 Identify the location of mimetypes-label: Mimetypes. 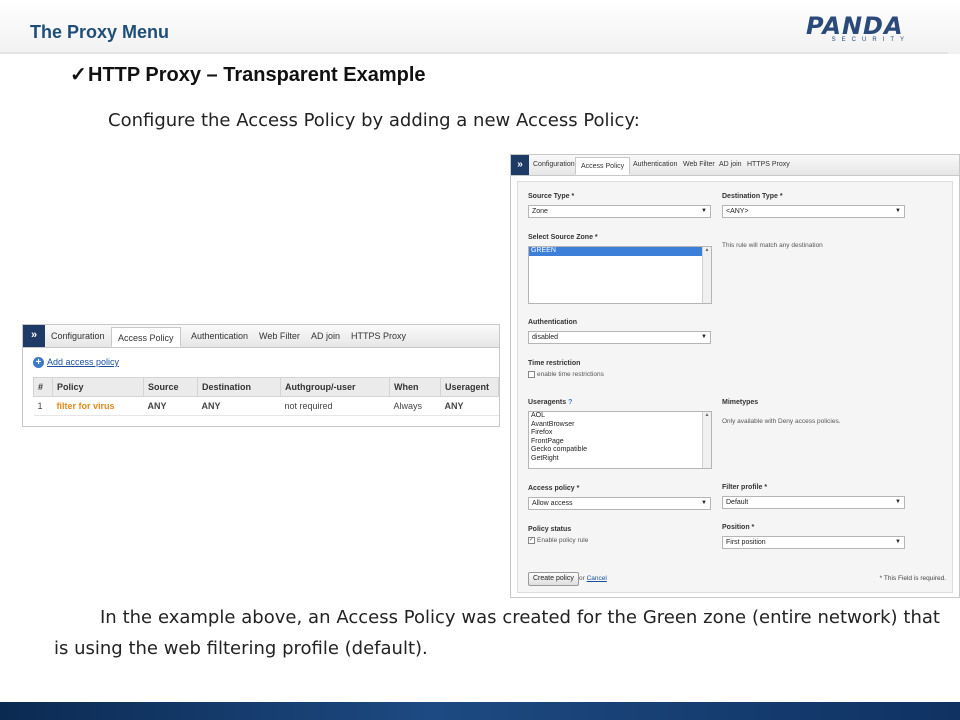
(740, 402).